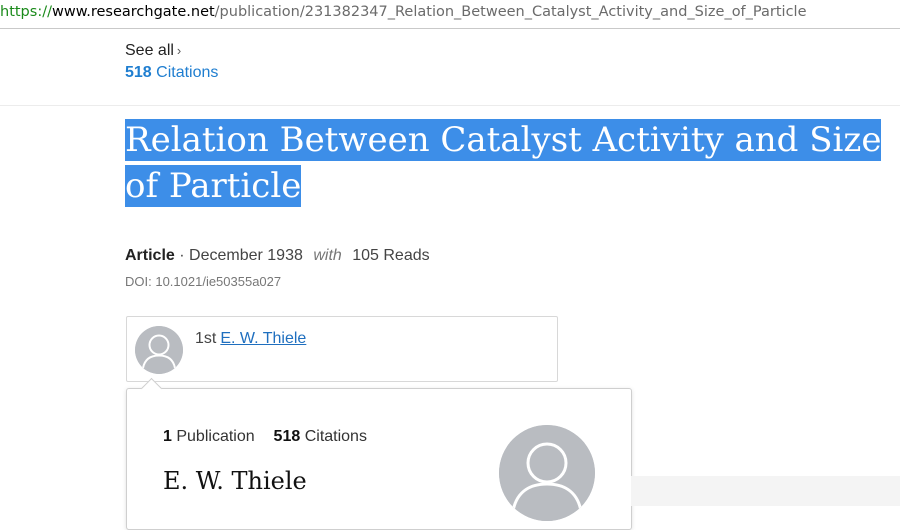 Image resolution: width=900 pixels, height=530 pixels. What do you see at coordinates (187, 72) in the screenshot?
I see `citations-label: Citations` at bounding box center [187, 72].